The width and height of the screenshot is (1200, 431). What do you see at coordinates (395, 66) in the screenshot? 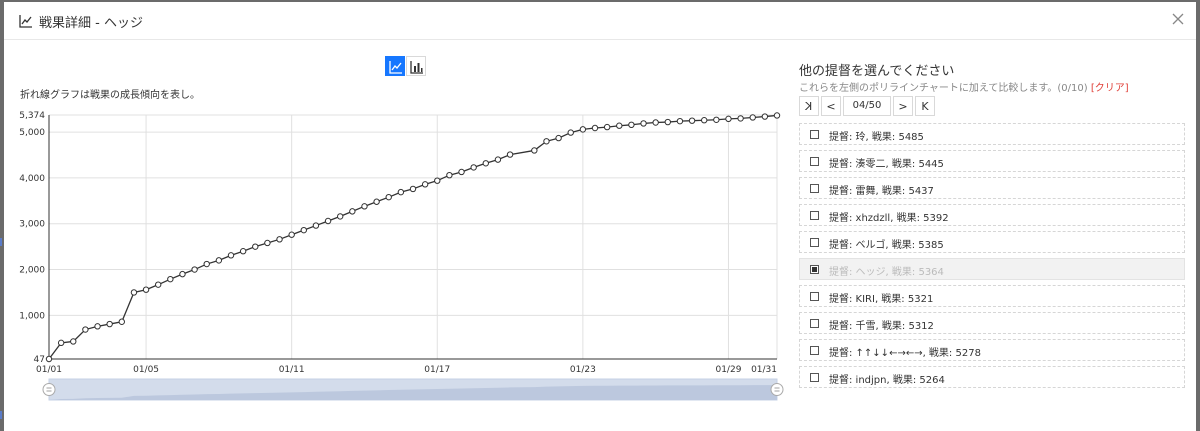
I see `line-chart-toggle-button` at bounding box center [395, 66].